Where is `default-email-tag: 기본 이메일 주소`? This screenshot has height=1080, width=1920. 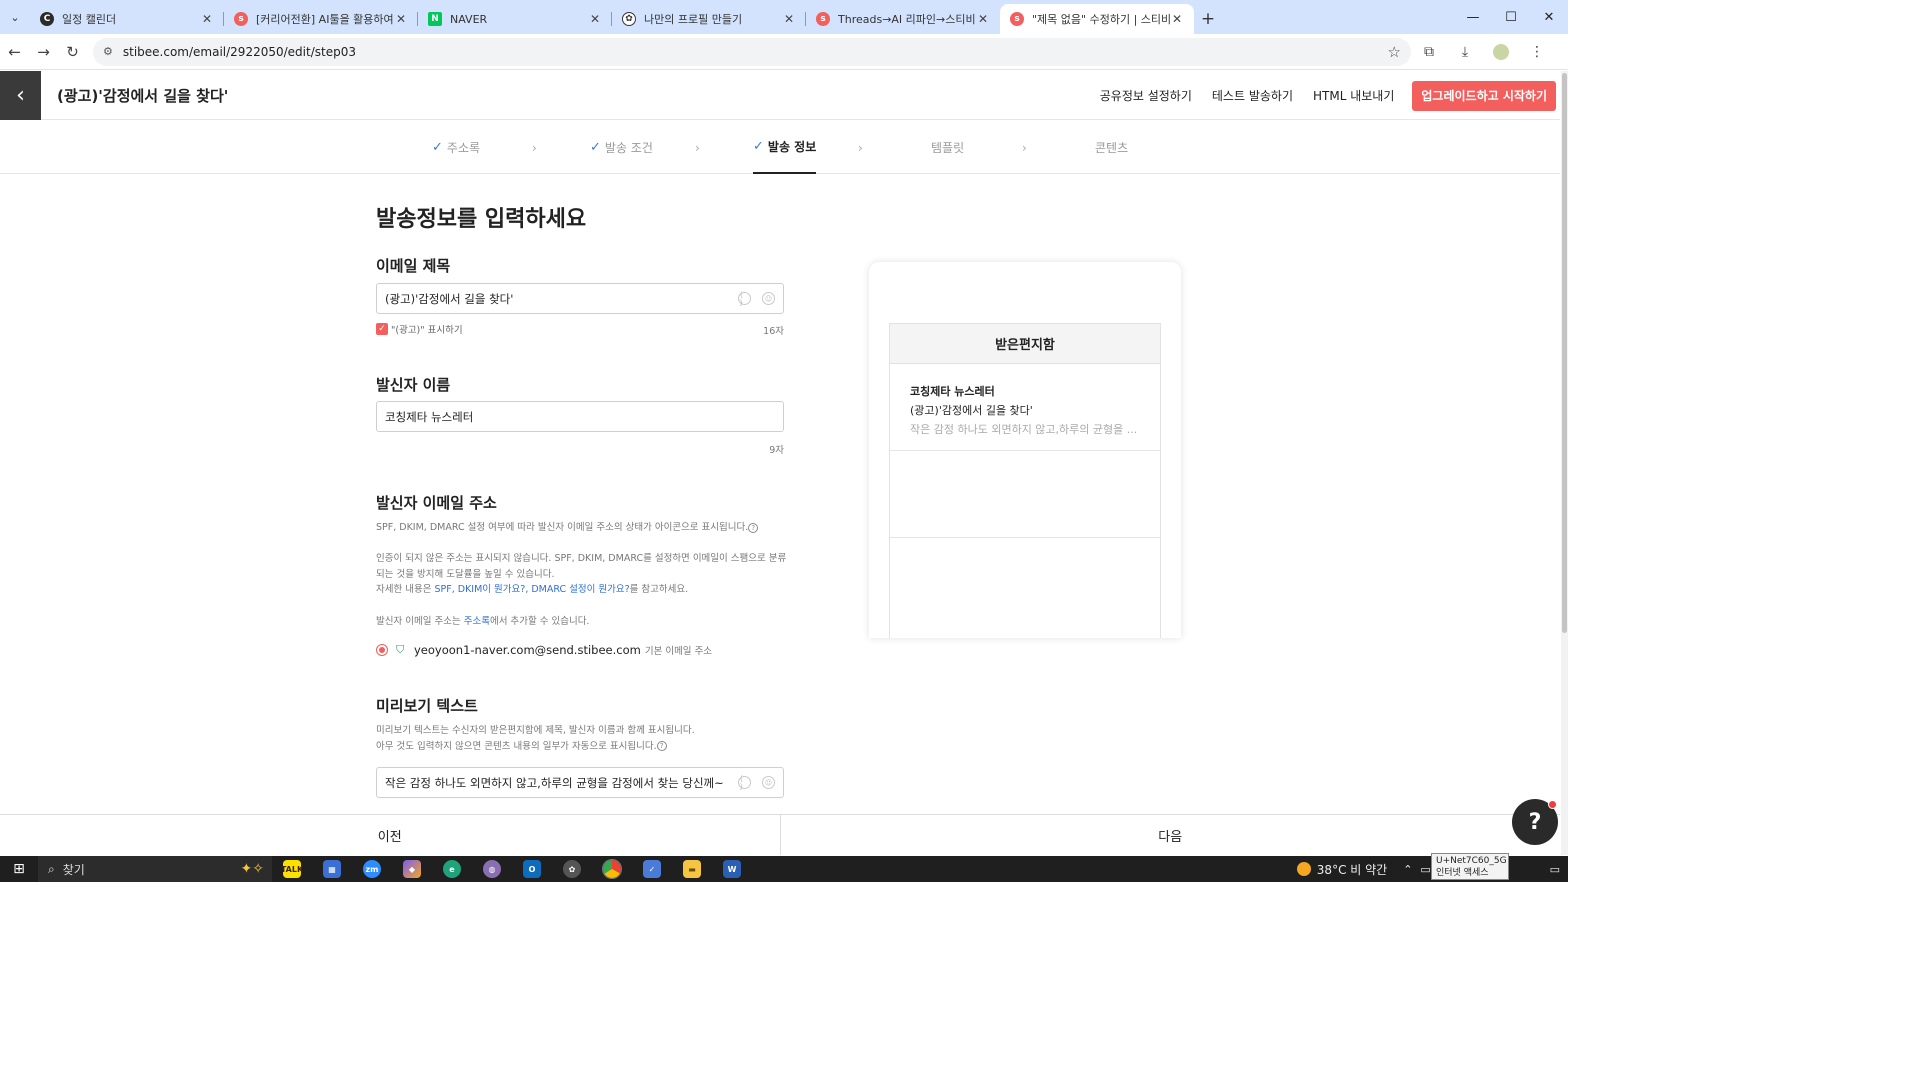
default-email-tag: 기본 이메일 주소 is located at coordinates (678, 651).